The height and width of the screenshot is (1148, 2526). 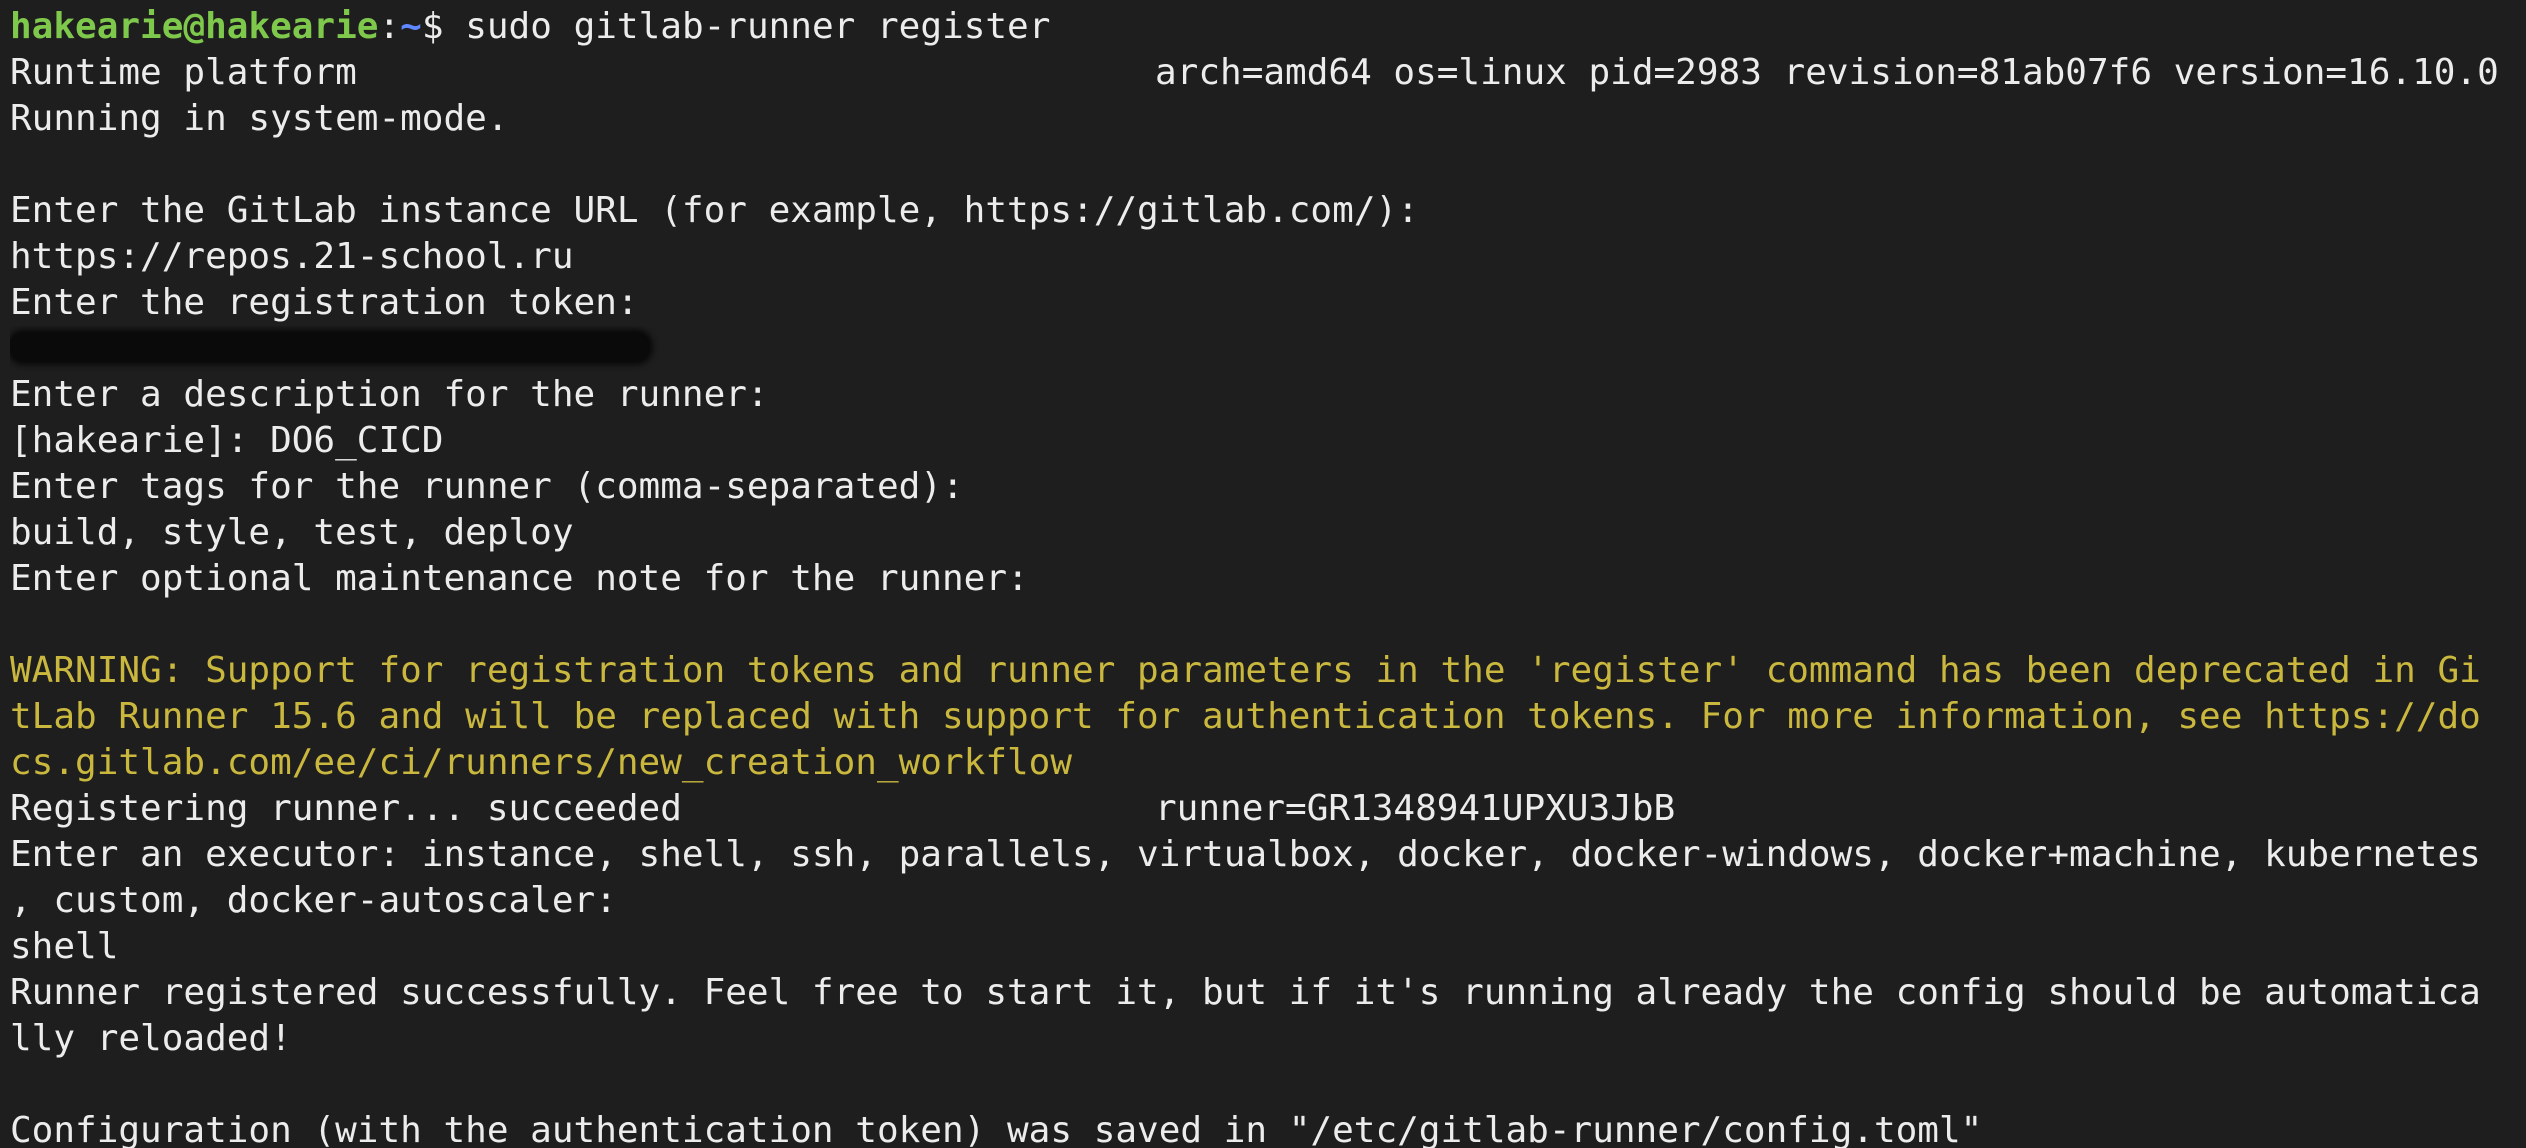 I want to click on tags-value-line: build, style, test, deploy, so click(x=292, y=532).